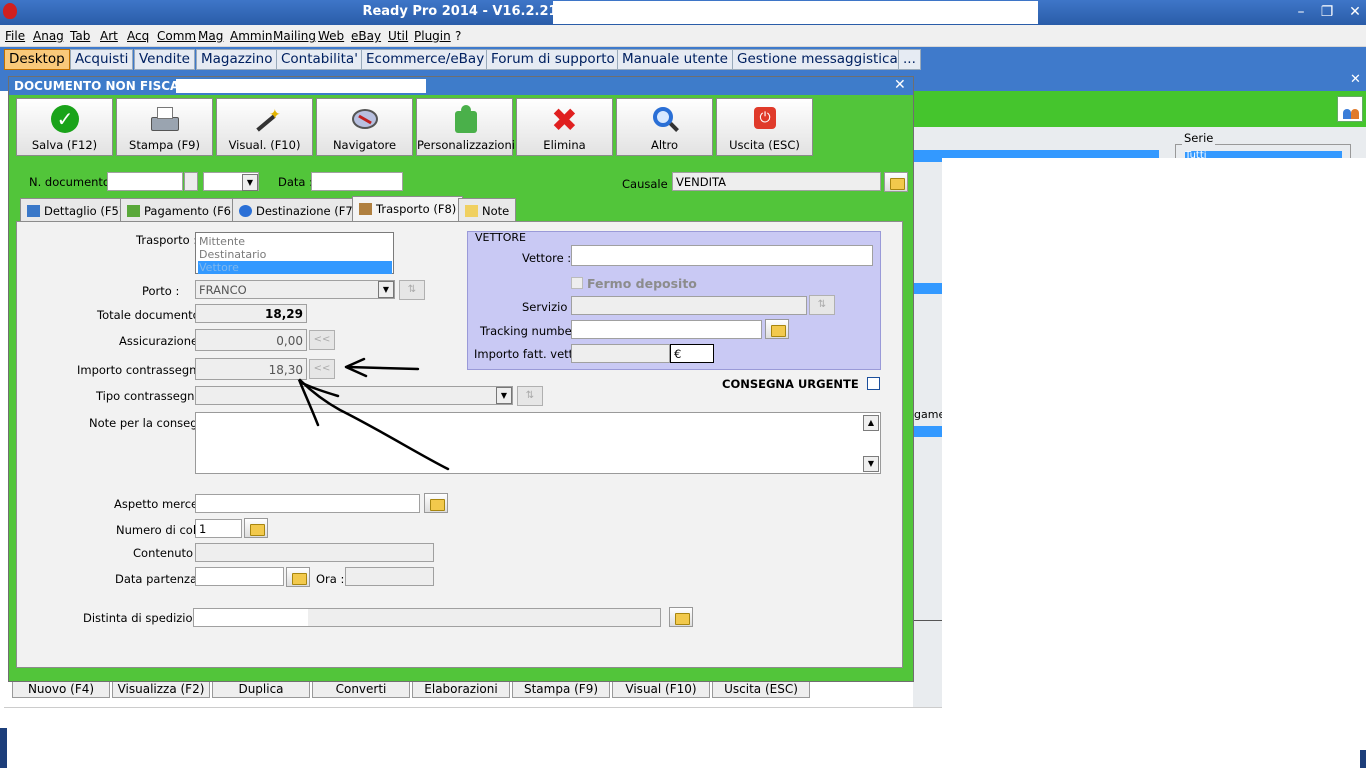  I want to click on arrow-left-stroke, so click(383, 368).